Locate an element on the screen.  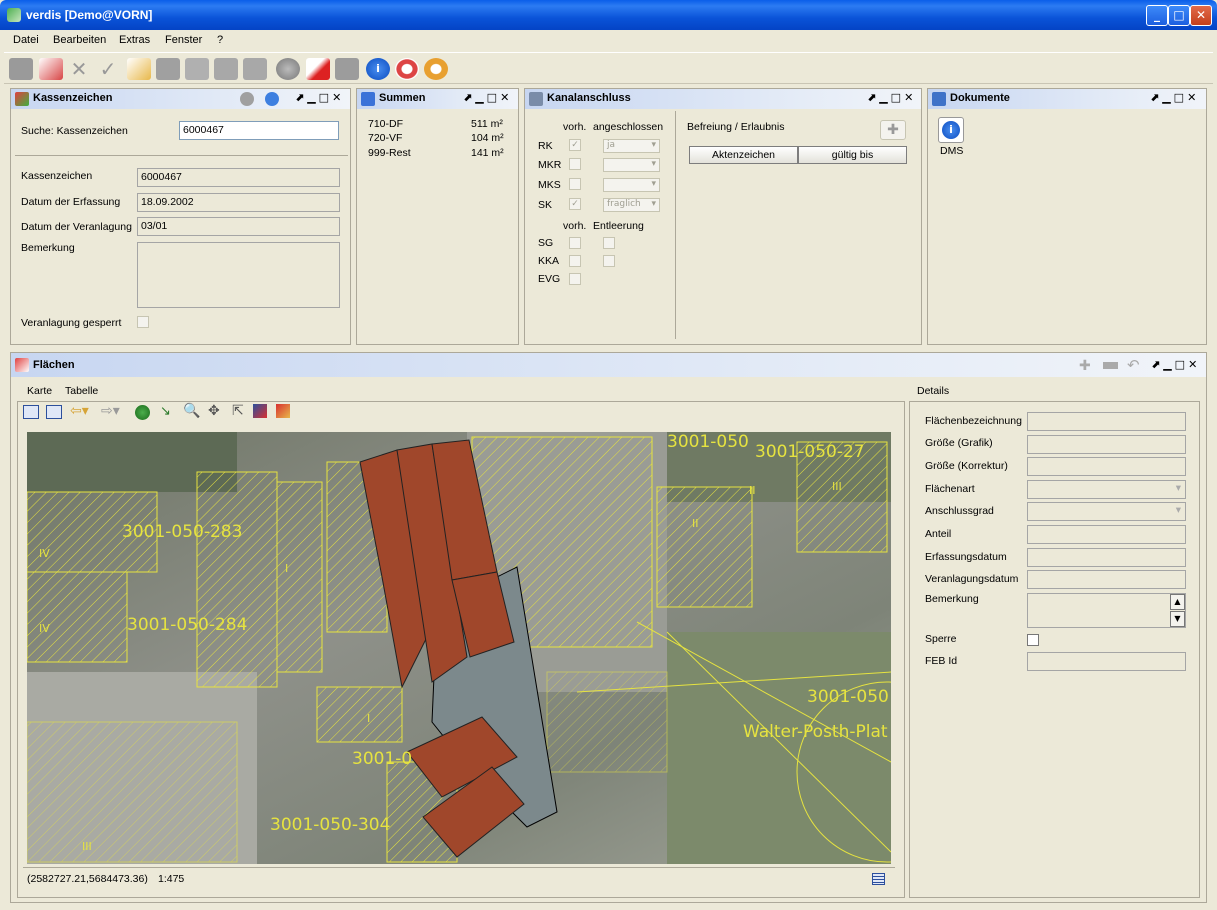
kassenzeichen-field: 6000467 is located at coordinates (238, 177).